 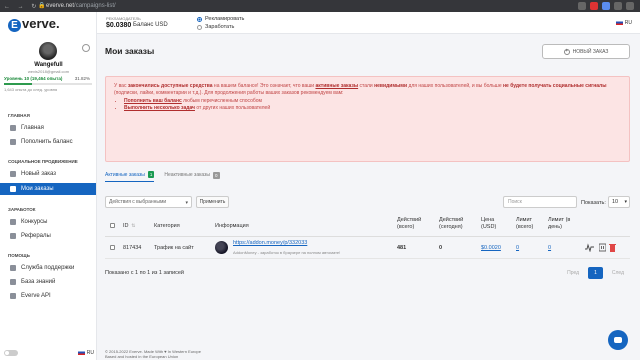 I want to click on user-level: Уровень 10 (19,464 опыта), so click(x=33, y=78).